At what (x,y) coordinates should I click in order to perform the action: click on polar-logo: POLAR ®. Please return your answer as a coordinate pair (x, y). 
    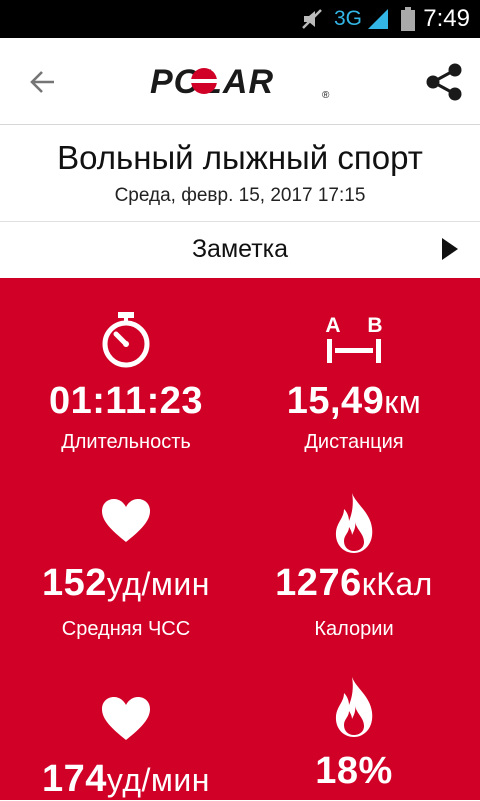
    Looking at the image, I should click on (241, 82).